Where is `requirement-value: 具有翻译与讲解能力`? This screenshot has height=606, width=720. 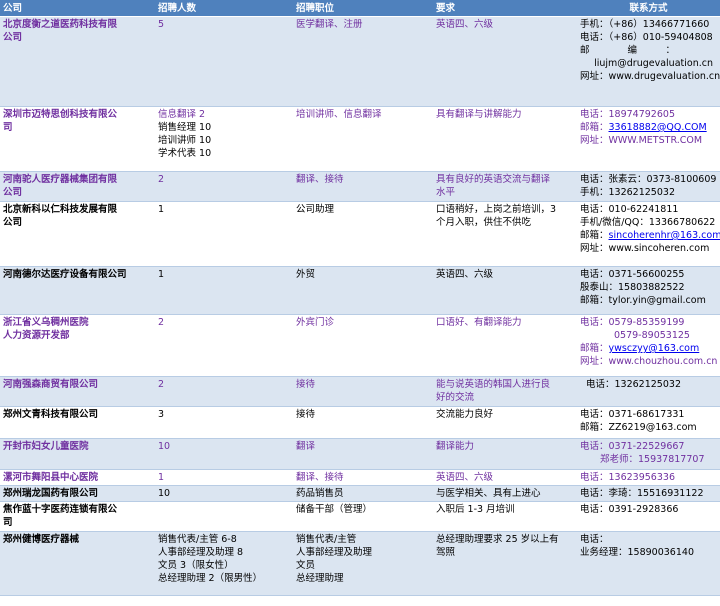 requirement-value: 具有翻译与讲解能力 is located at coordinates (479, 114).